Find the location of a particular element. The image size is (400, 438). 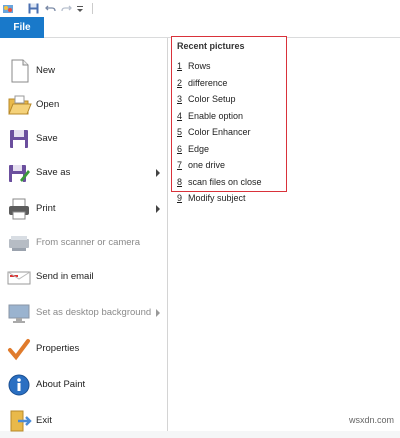

recent-picture-item: 6 Edge is located at coordinates (193, 149).